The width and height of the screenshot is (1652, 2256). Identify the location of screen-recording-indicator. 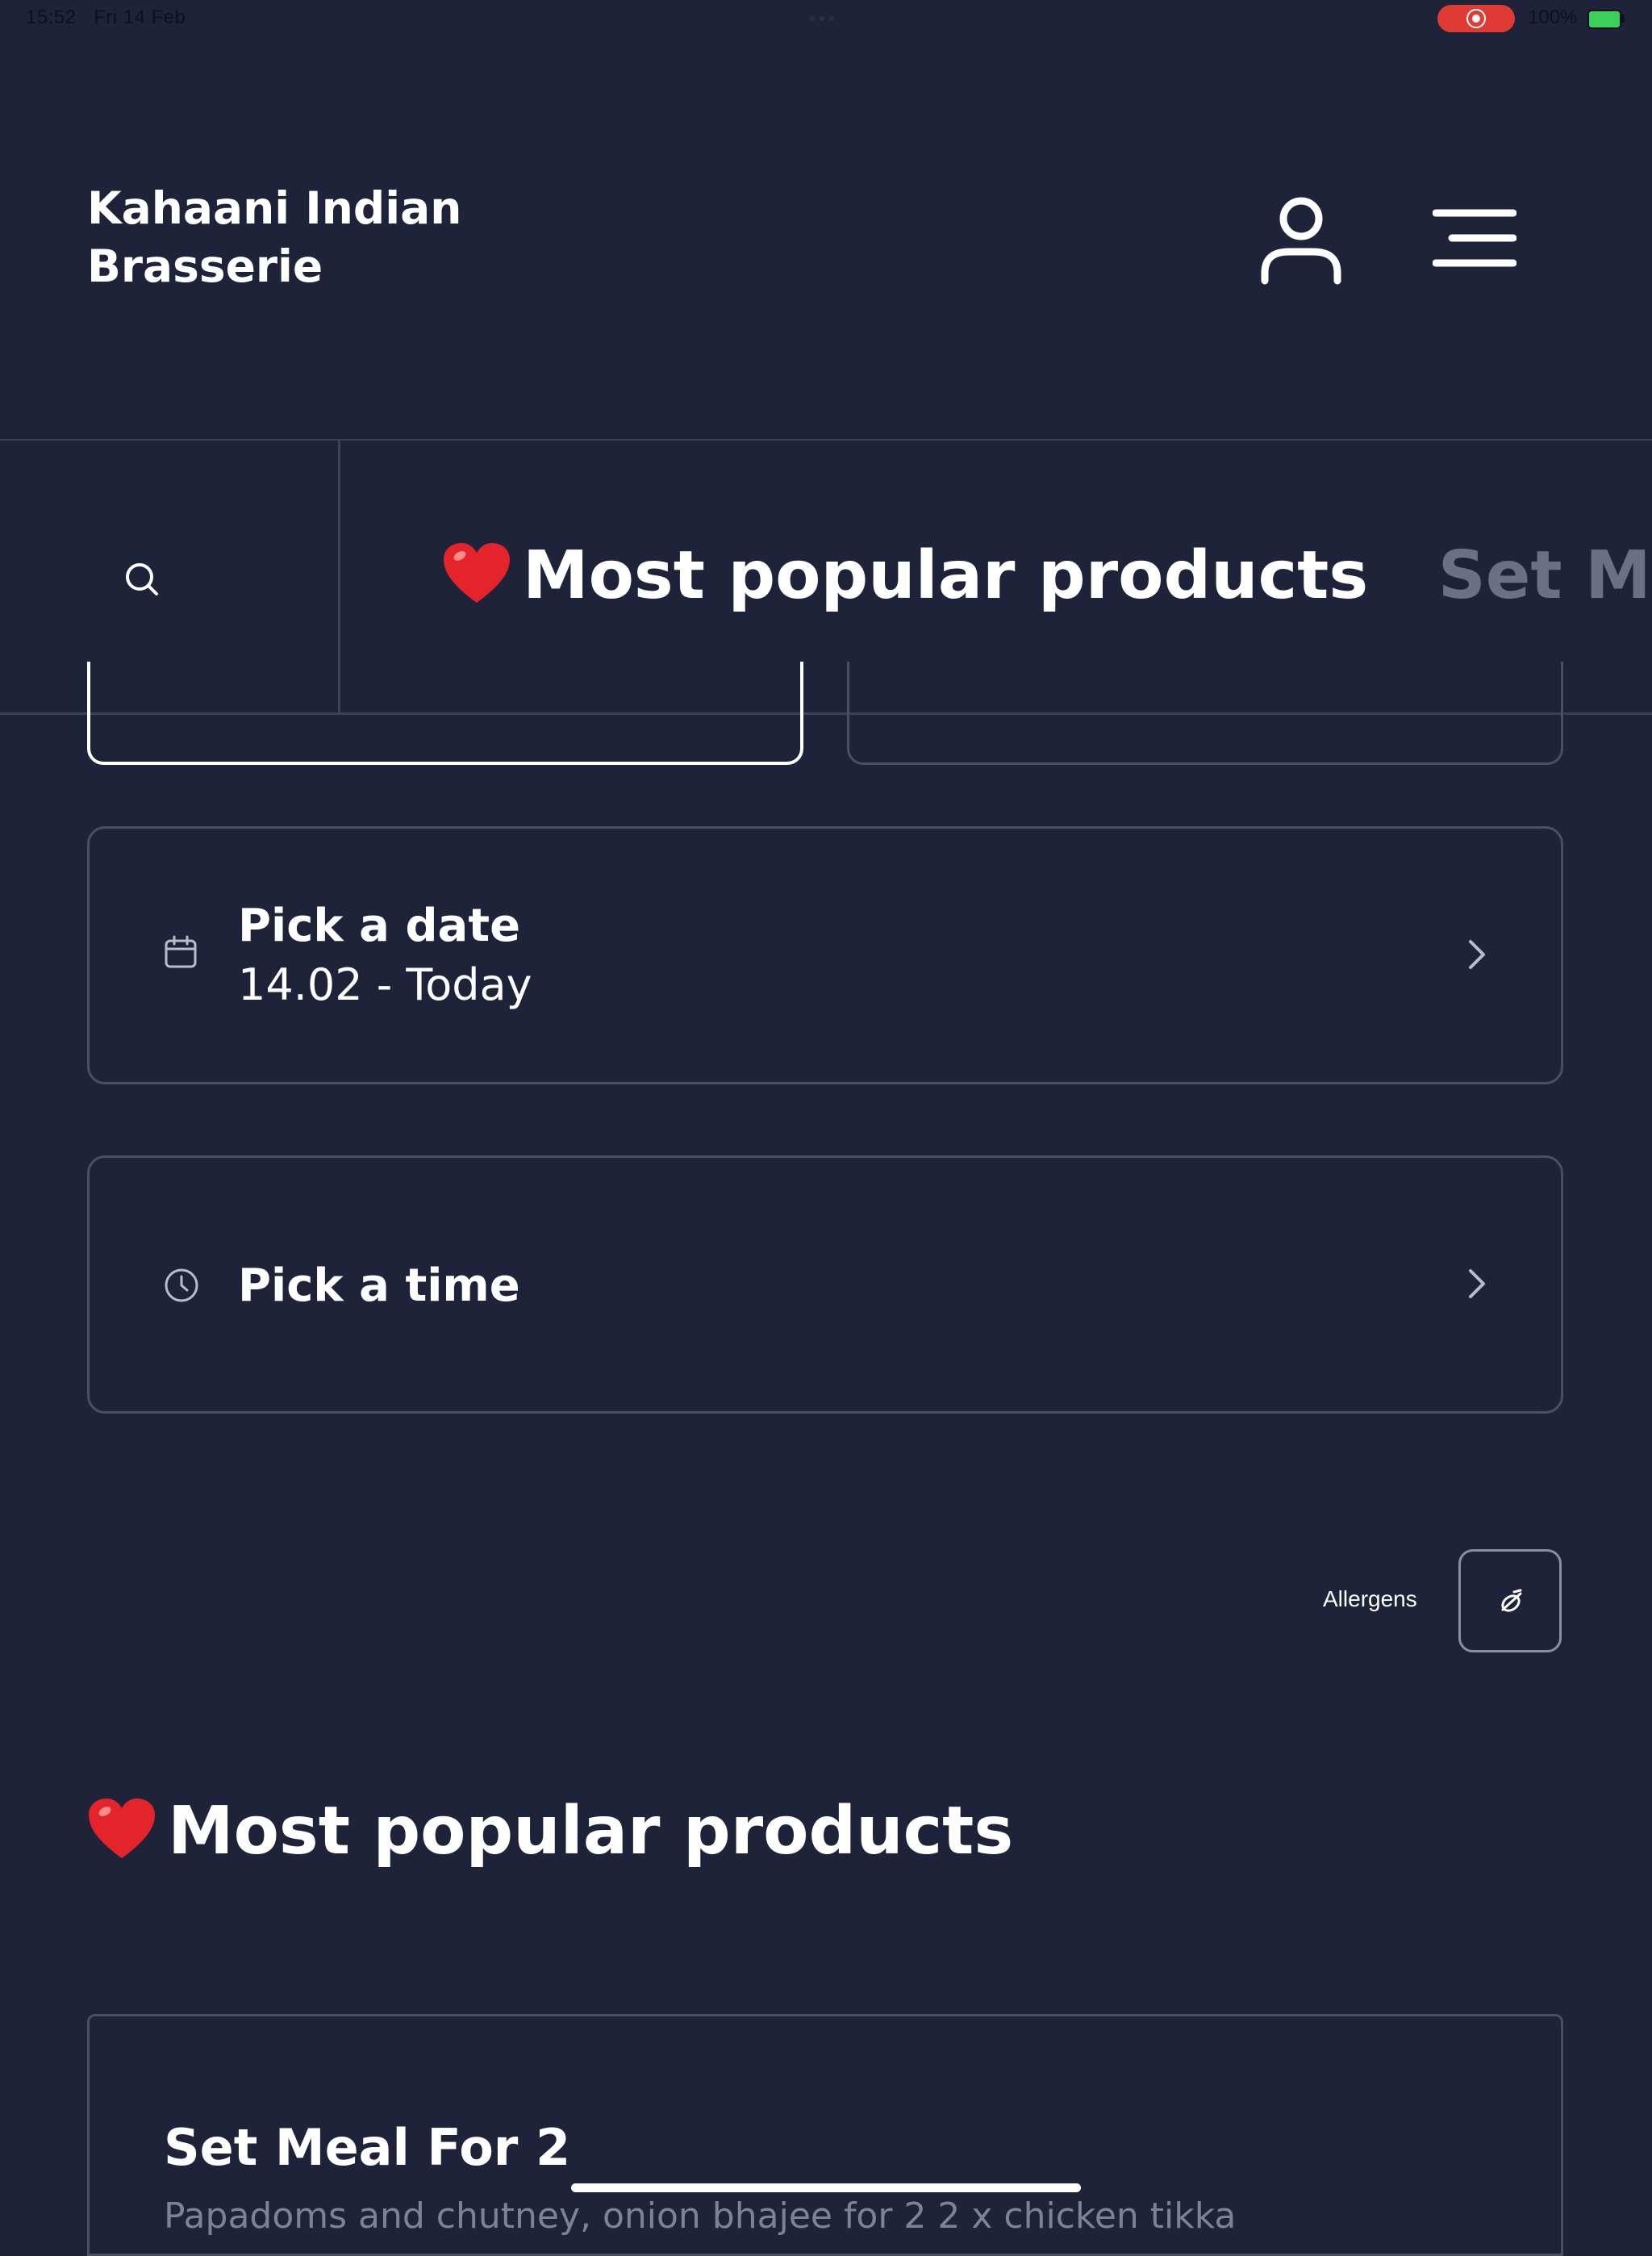
(1476, 18).